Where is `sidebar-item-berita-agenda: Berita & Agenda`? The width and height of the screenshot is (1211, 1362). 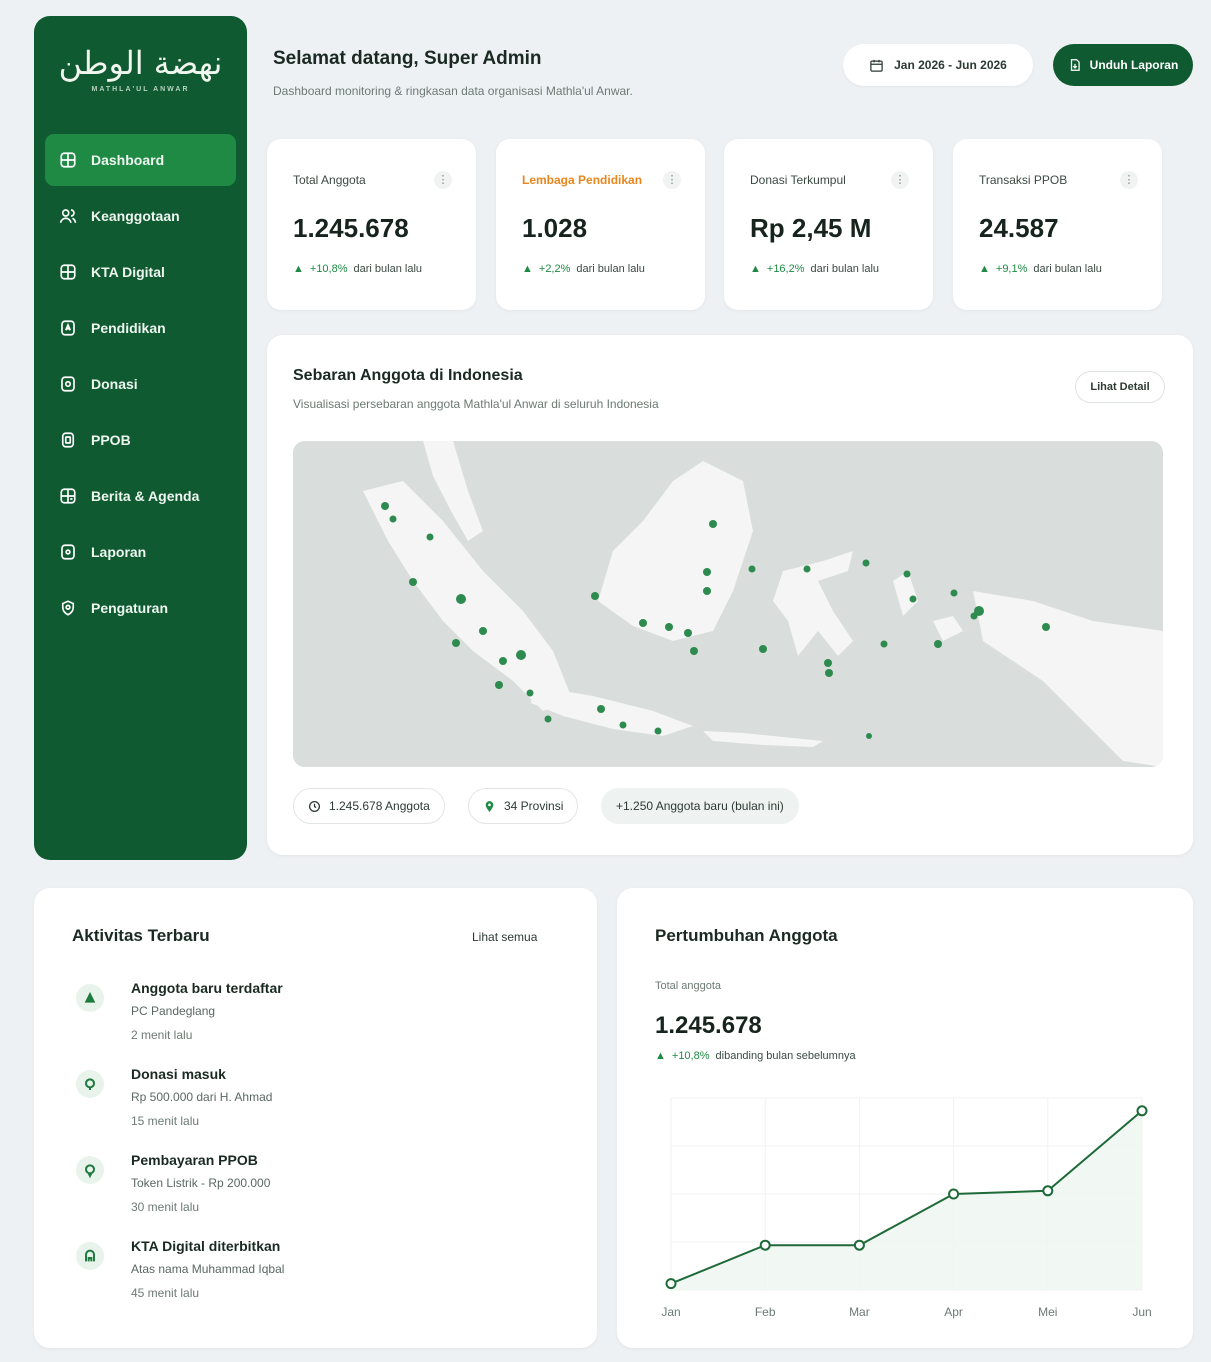
sidebar-item-berita-agenda: Berita & Agenda is located at coordinates (140, 496).